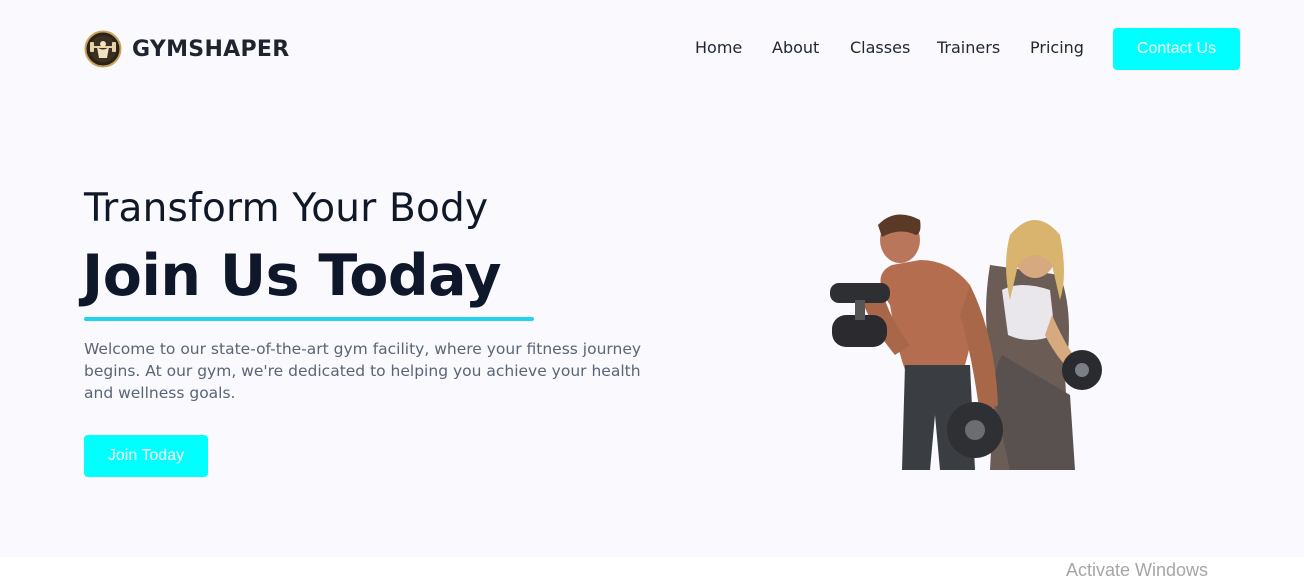  I want to click on nav-link-about: About, so click(795, 47).